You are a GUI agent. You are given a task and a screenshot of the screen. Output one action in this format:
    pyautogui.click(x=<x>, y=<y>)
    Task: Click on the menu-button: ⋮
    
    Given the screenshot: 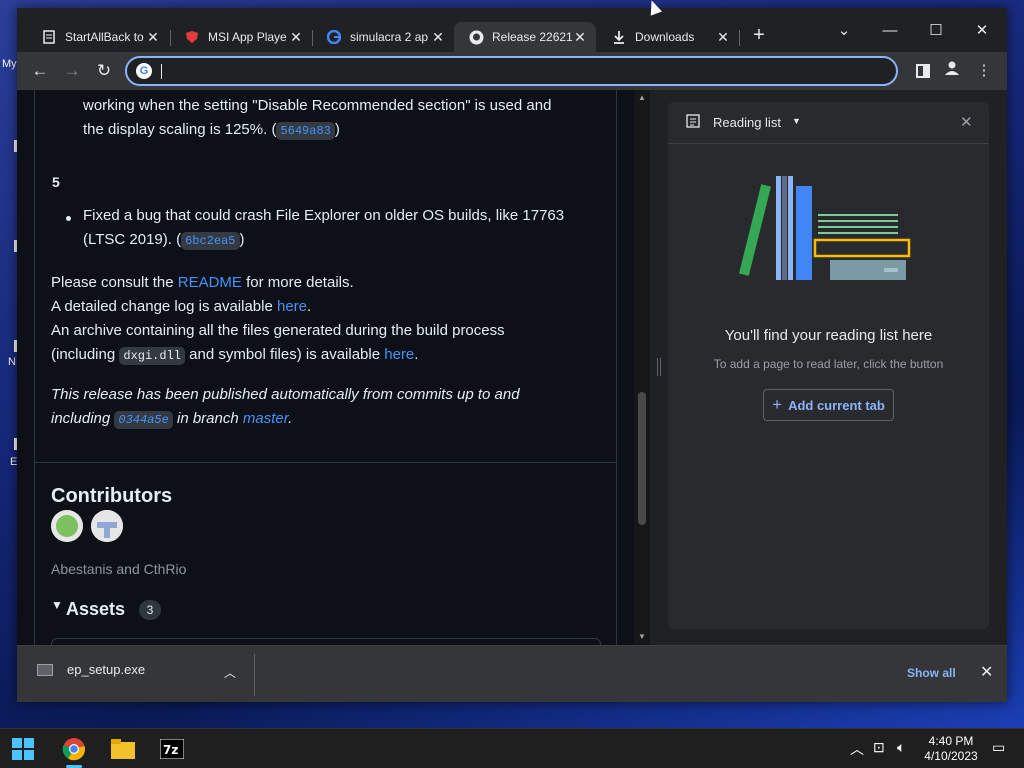 What is the action you would take?
    pyautogui.click(x=984, y=71)
    